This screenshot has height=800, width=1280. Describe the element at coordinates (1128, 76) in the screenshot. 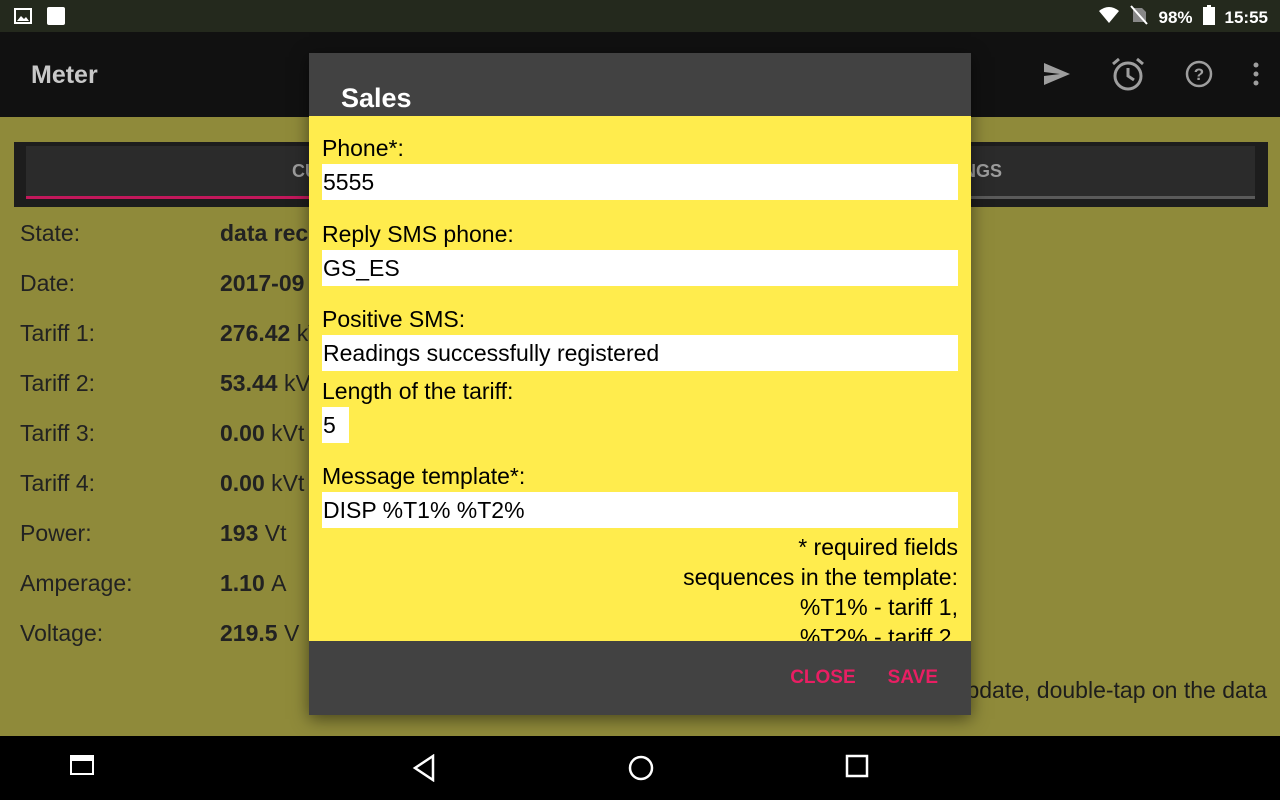

I see `alarm-icon` at that location.